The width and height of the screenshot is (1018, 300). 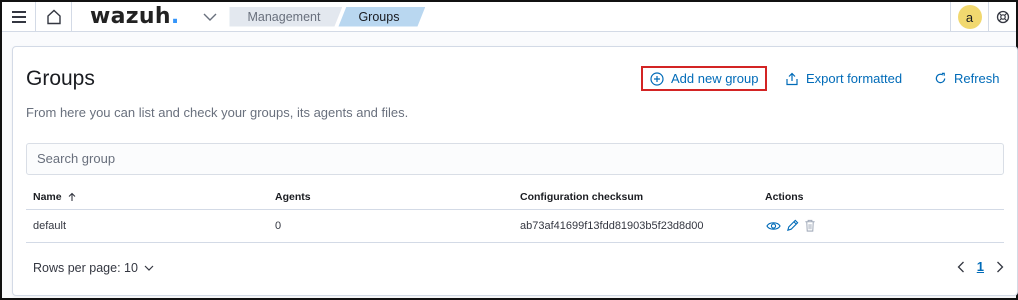 I want to click on rows-per-page-label: Rows per page: 10, so click(x=85, y=268).